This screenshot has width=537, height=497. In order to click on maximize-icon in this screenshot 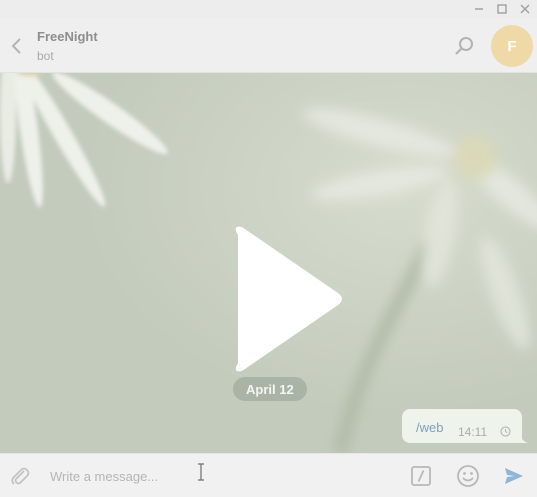, I will do `click(502, 9)`.